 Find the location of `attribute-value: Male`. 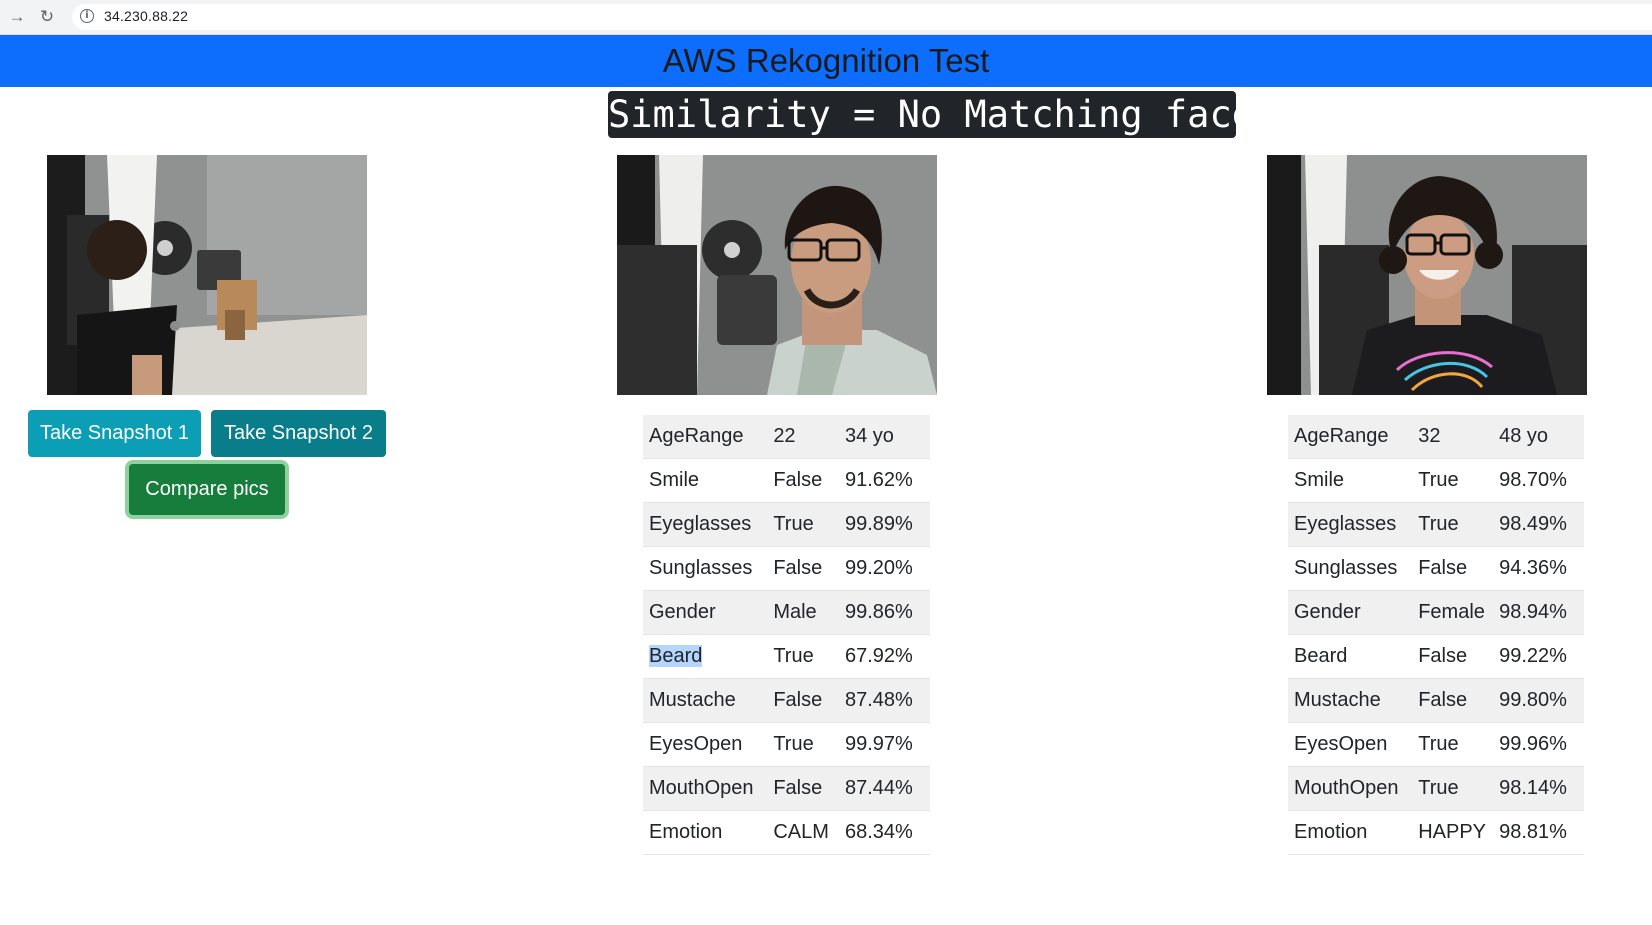

attribute-value: Male is located at coordinates (803, 612).